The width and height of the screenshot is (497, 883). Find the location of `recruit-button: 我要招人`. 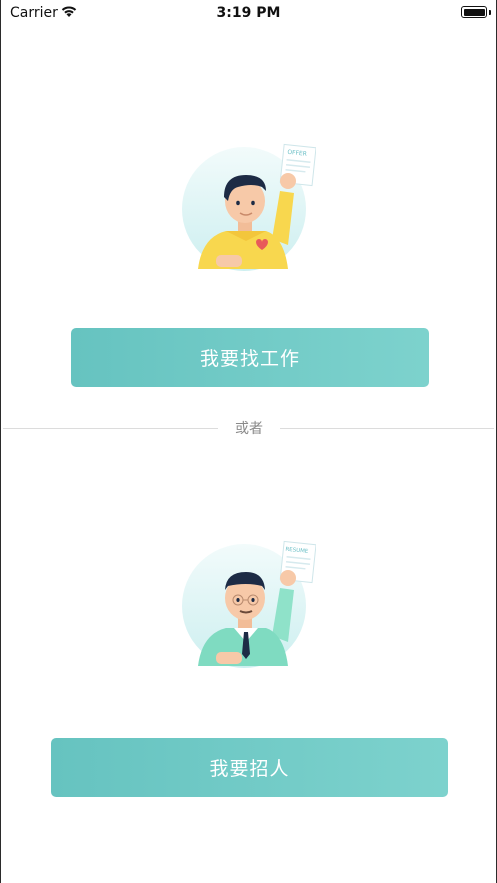

recruit-button: 我要招人 is located at coordinates (249, 767).